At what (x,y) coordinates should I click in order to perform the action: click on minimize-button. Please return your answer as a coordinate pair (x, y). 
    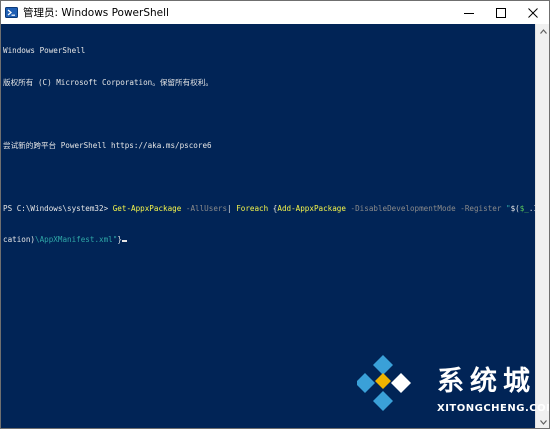
    Looking at the image, I should click on (469, 12).